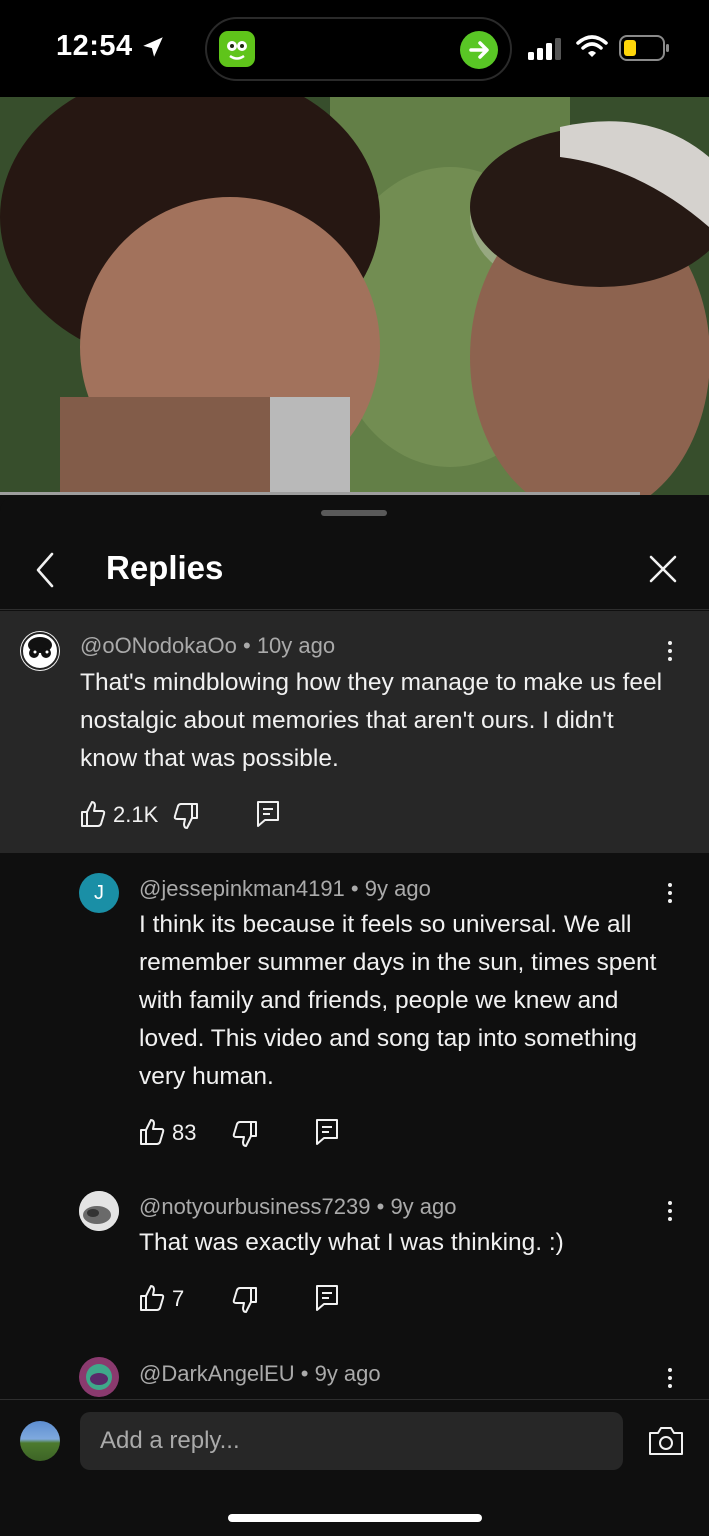 This screenshot has height=1536, width=709. I want to click on comment-meta: @notyourbusiness7239 • 9y ago, so click(298, 1207).